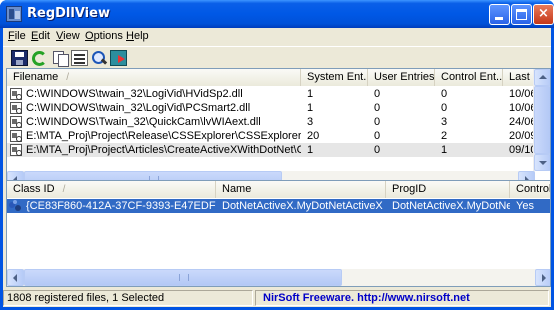 This screenshot has width=554, height=310. Describe the element at coordinates (542, 162) in the screenshot. I see `scroll-down-icon` at that location.